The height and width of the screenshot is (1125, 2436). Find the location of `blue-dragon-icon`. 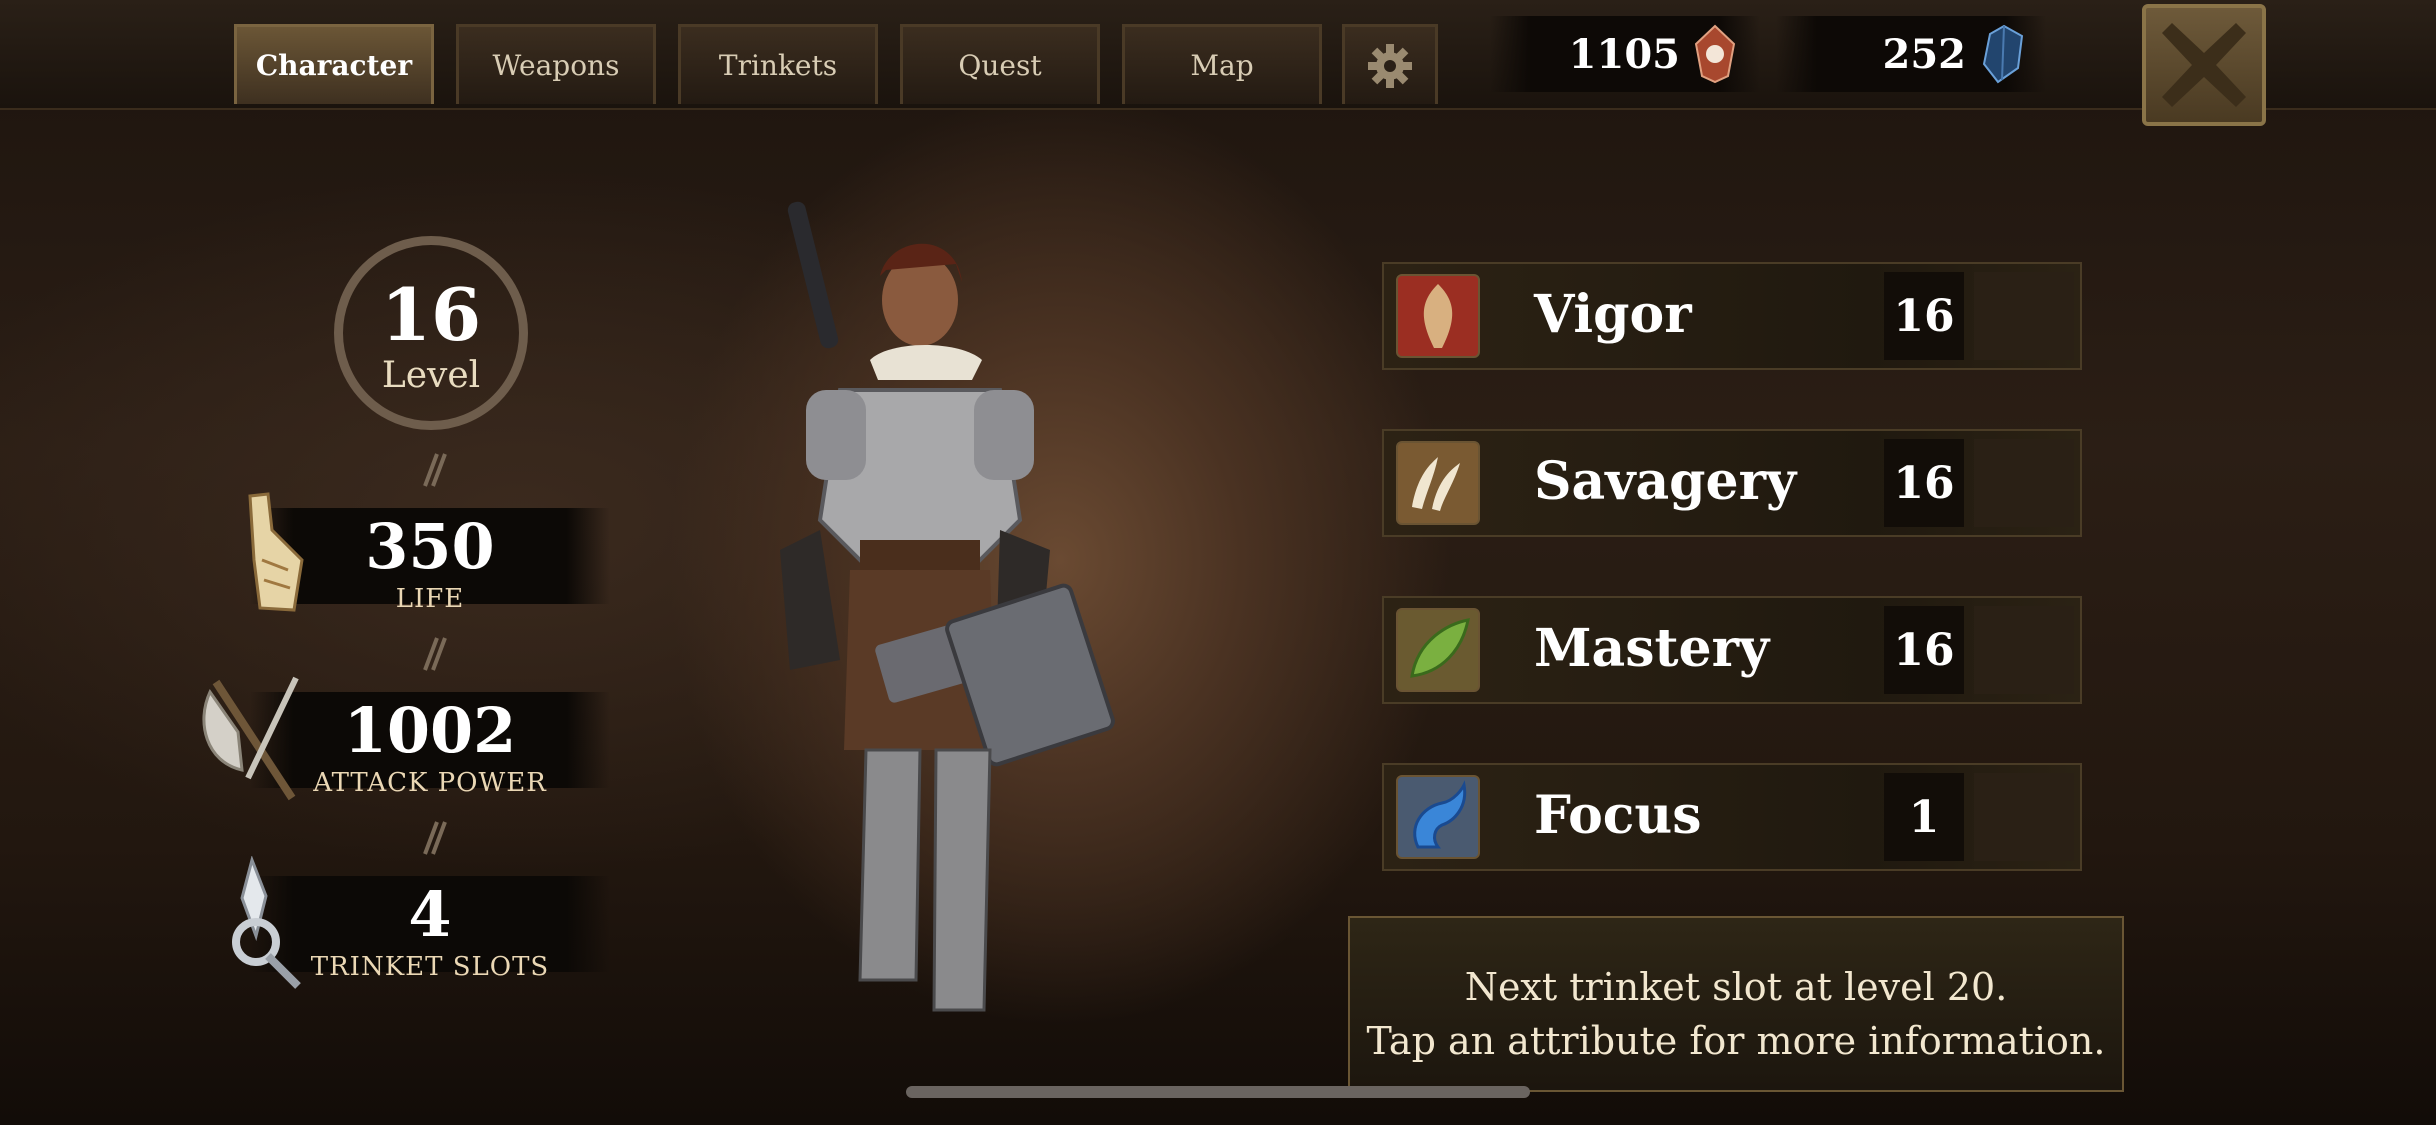

blue-dragon-icon is located at coordinates (1438, 817).